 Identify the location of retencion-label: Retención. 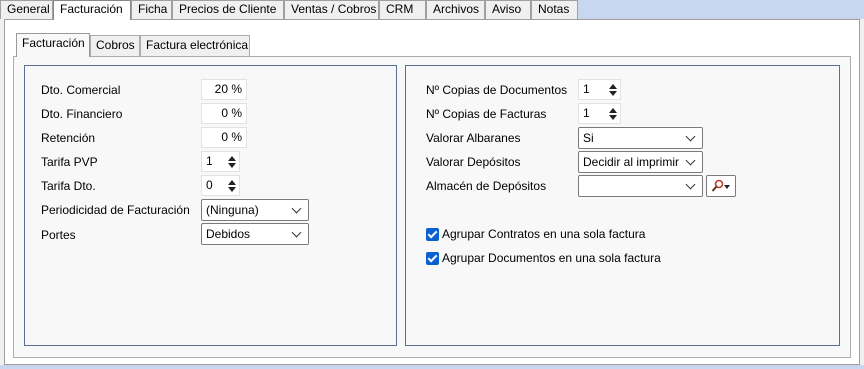
(68, 138).